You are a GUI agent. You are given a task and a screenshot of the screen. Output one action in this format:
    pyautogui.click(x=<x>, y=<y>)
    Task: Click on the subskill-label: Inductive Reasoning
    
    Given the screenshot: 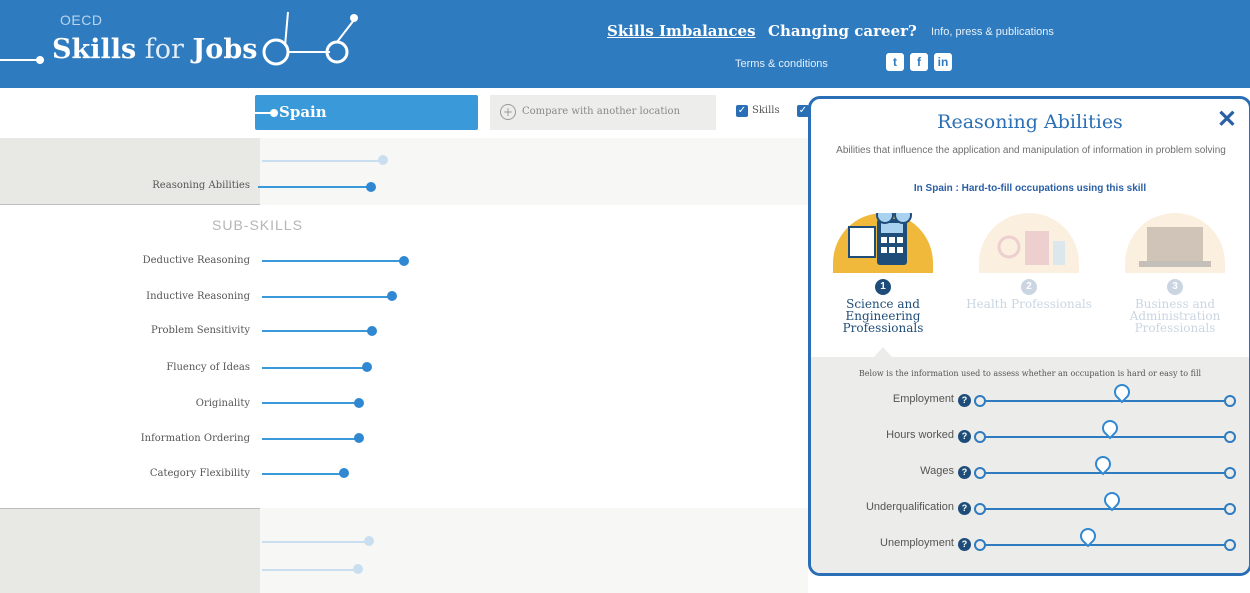 What is the action you would take?
    pyautogui.click(x=198, y=296)
    